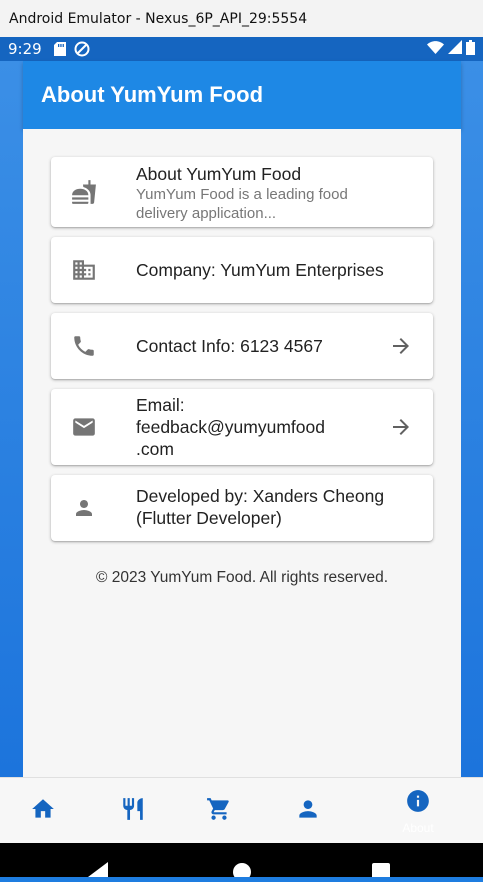 The width and height of the screenshot is (483, 882). Describe the element at coordinates (470, 49) in the screenshot. I see `battery-icon` at that location.